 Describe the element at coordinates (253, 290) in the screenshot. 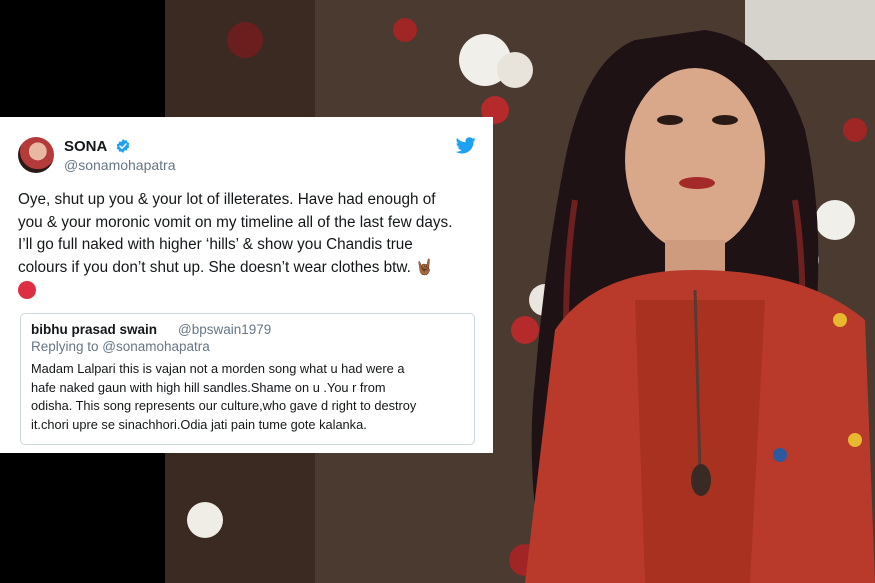

I see `tweet-text-line` at that location.